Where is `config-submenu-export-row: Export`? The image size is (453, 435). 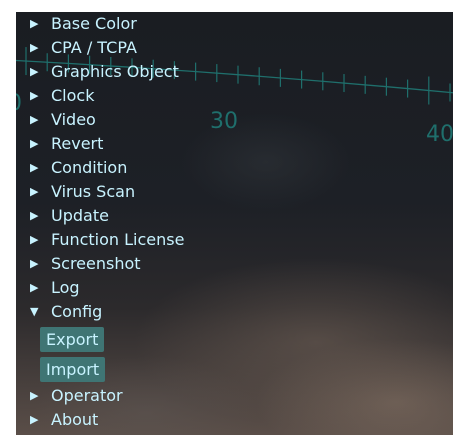 config-submenu-export-row: Export is located at coordinates (234, 339).